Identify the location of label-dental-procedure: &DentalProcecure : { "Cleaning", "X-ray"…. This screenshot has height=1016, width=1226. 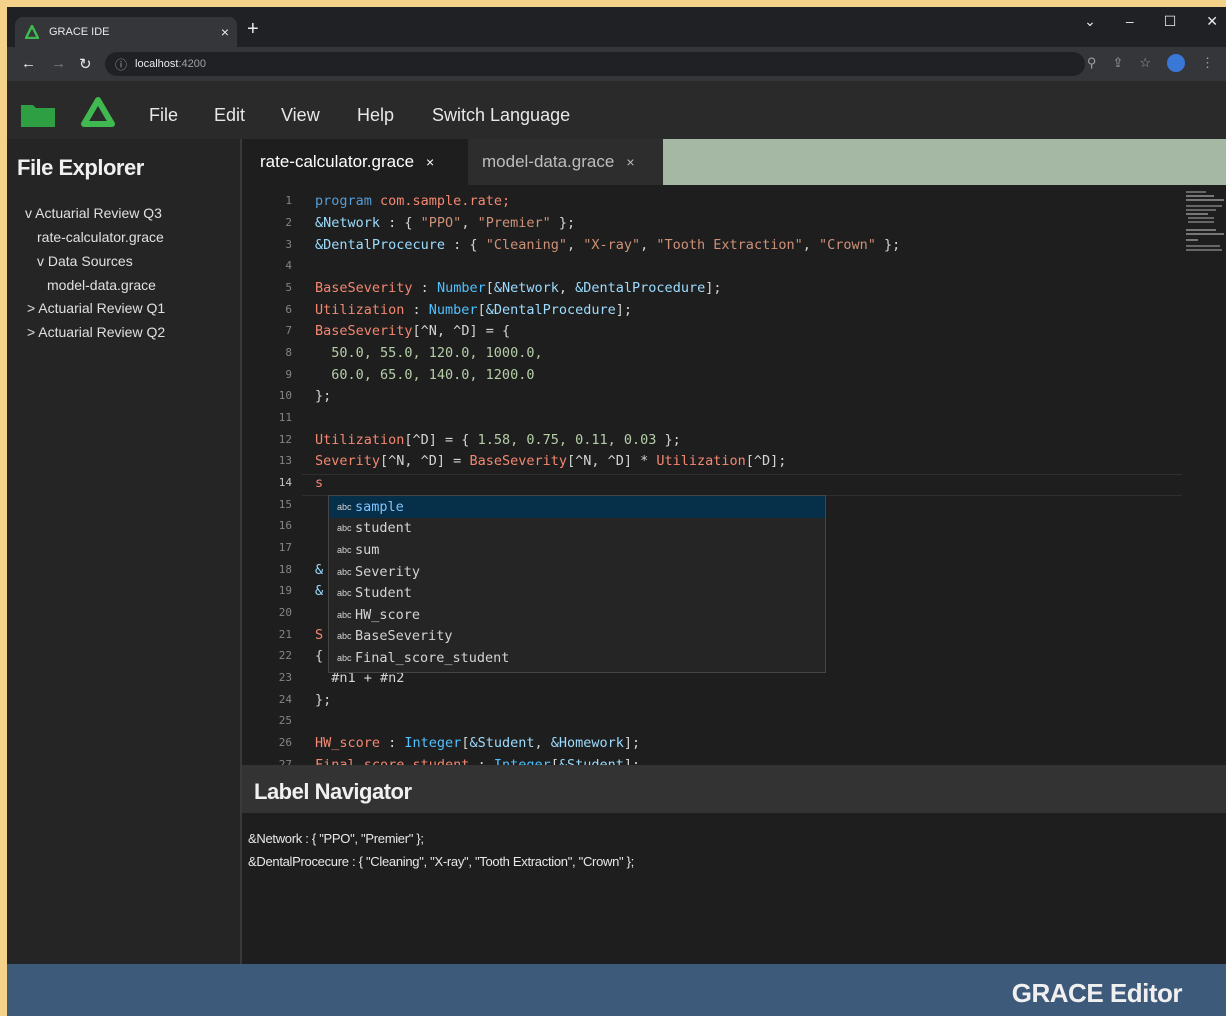
(441, 861).